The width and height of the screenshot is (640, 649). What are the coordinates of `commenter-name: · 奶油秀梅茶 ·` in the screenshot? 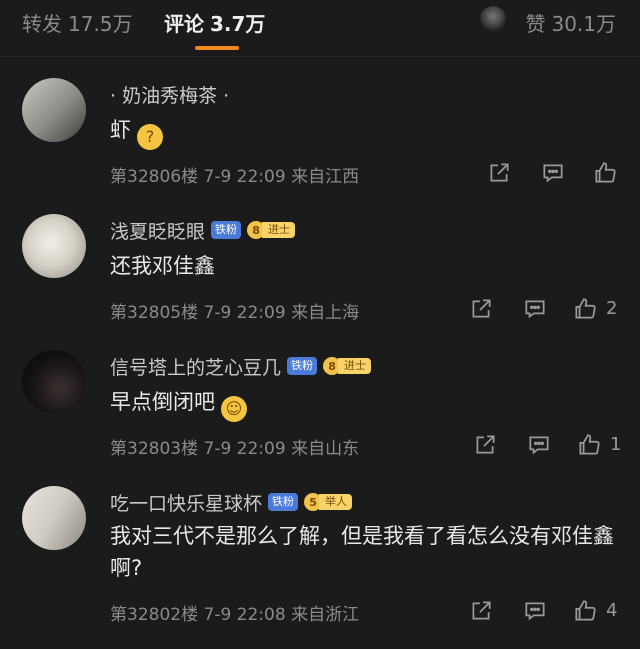 It's located at (169, 94).